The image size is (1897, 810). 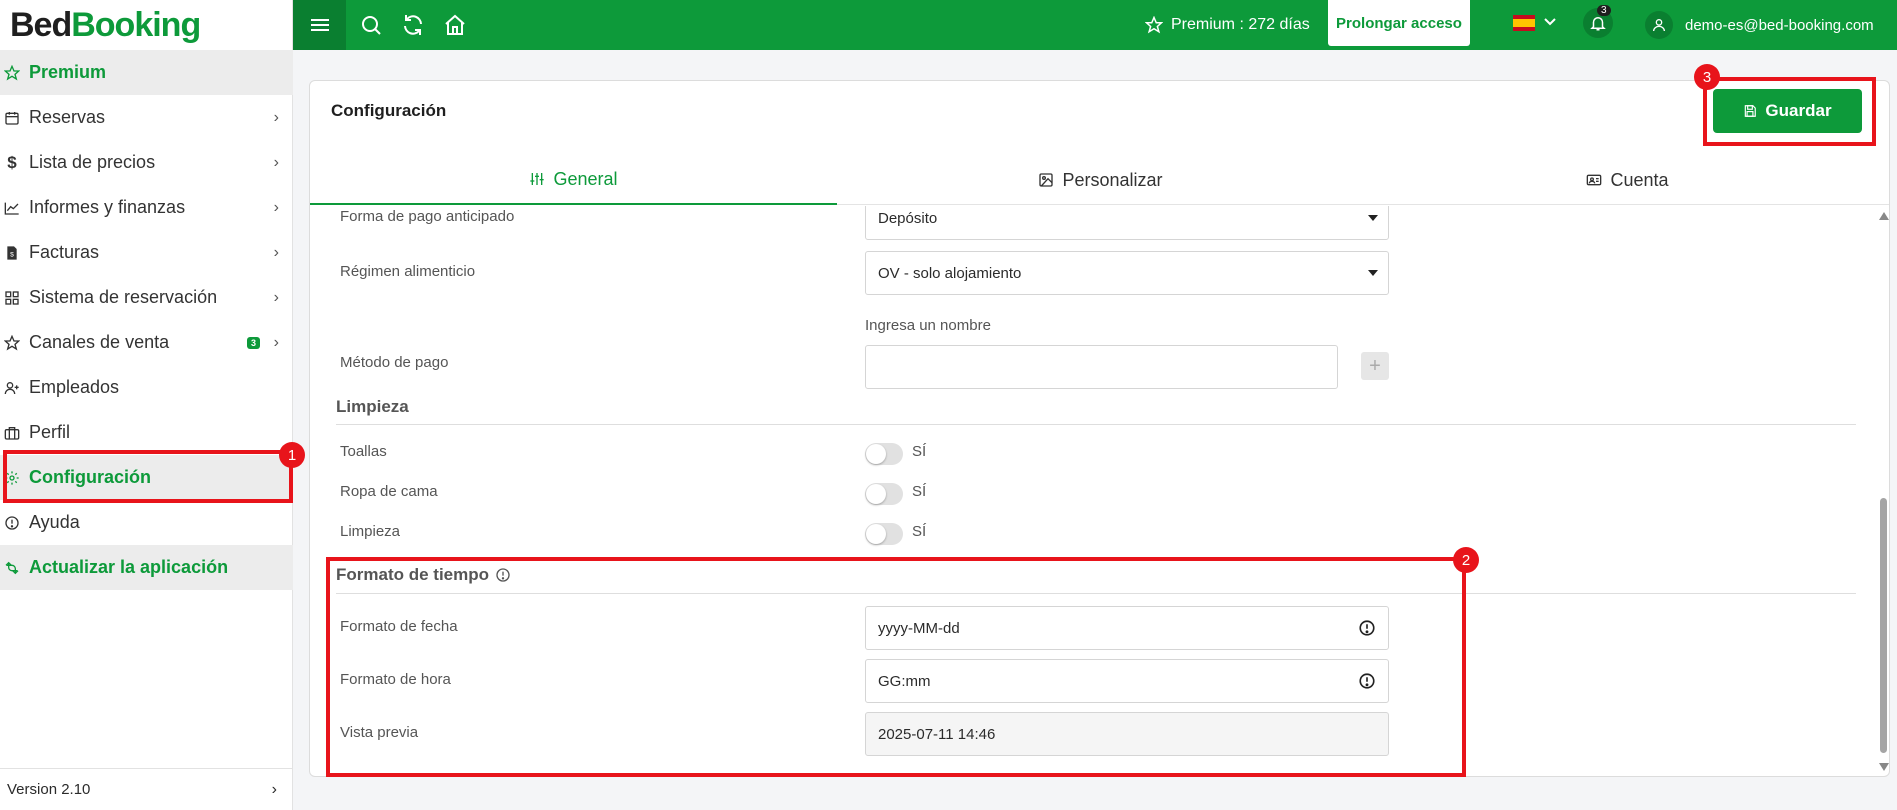 What do you see at coordinates (12, 433) in the screenshot?
I see `briefcase-icon` at bounding box center [12, 433].